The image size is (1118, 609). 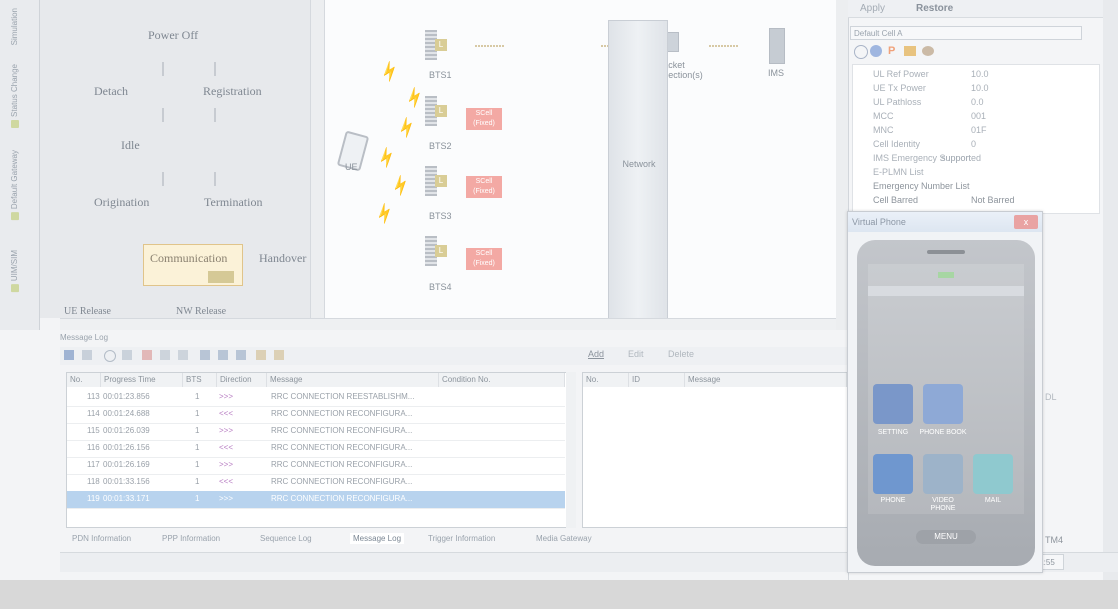 What do you see at coordinates (638, 170) in the screenshot?
I see `network-core-block: Network` at bounding box center [638, 170].